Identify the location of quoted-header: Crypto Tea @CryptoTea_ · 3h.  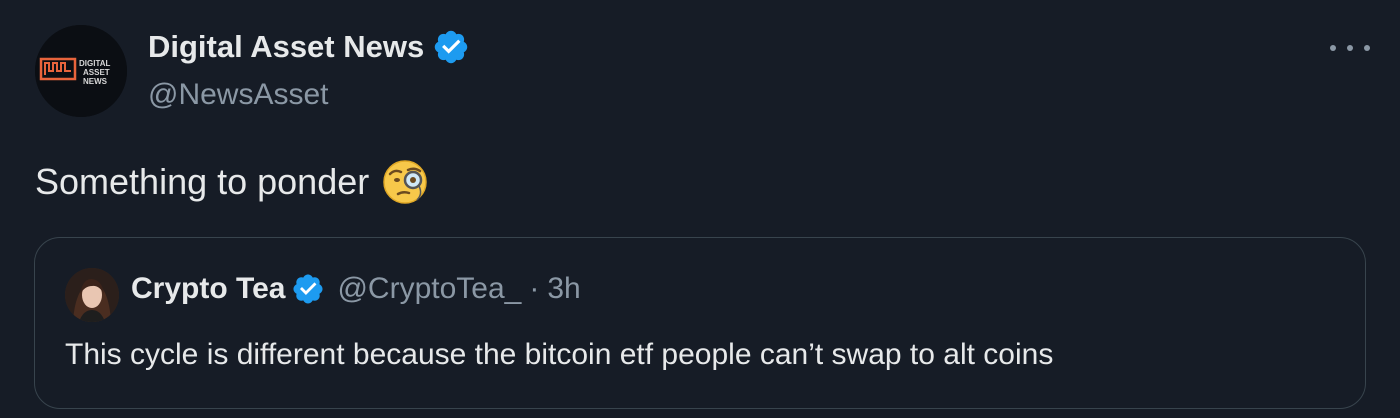
(356, 289).